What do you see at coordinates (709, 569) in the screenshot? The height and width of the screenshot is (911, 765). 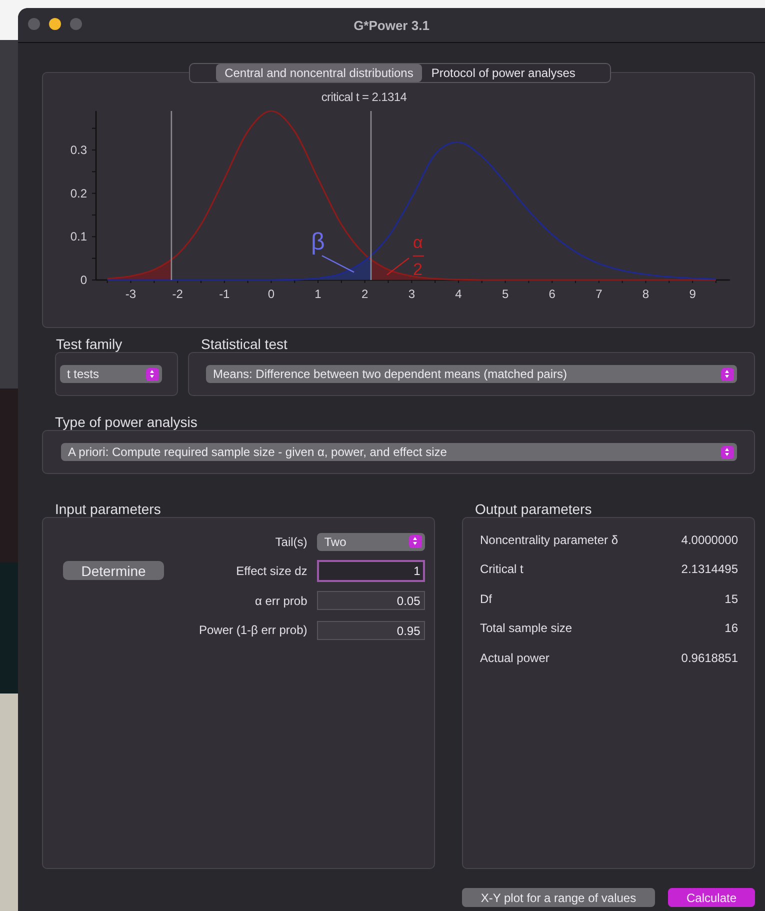 I see `output-value: 2.1314495` at bounding box center [709, 569].